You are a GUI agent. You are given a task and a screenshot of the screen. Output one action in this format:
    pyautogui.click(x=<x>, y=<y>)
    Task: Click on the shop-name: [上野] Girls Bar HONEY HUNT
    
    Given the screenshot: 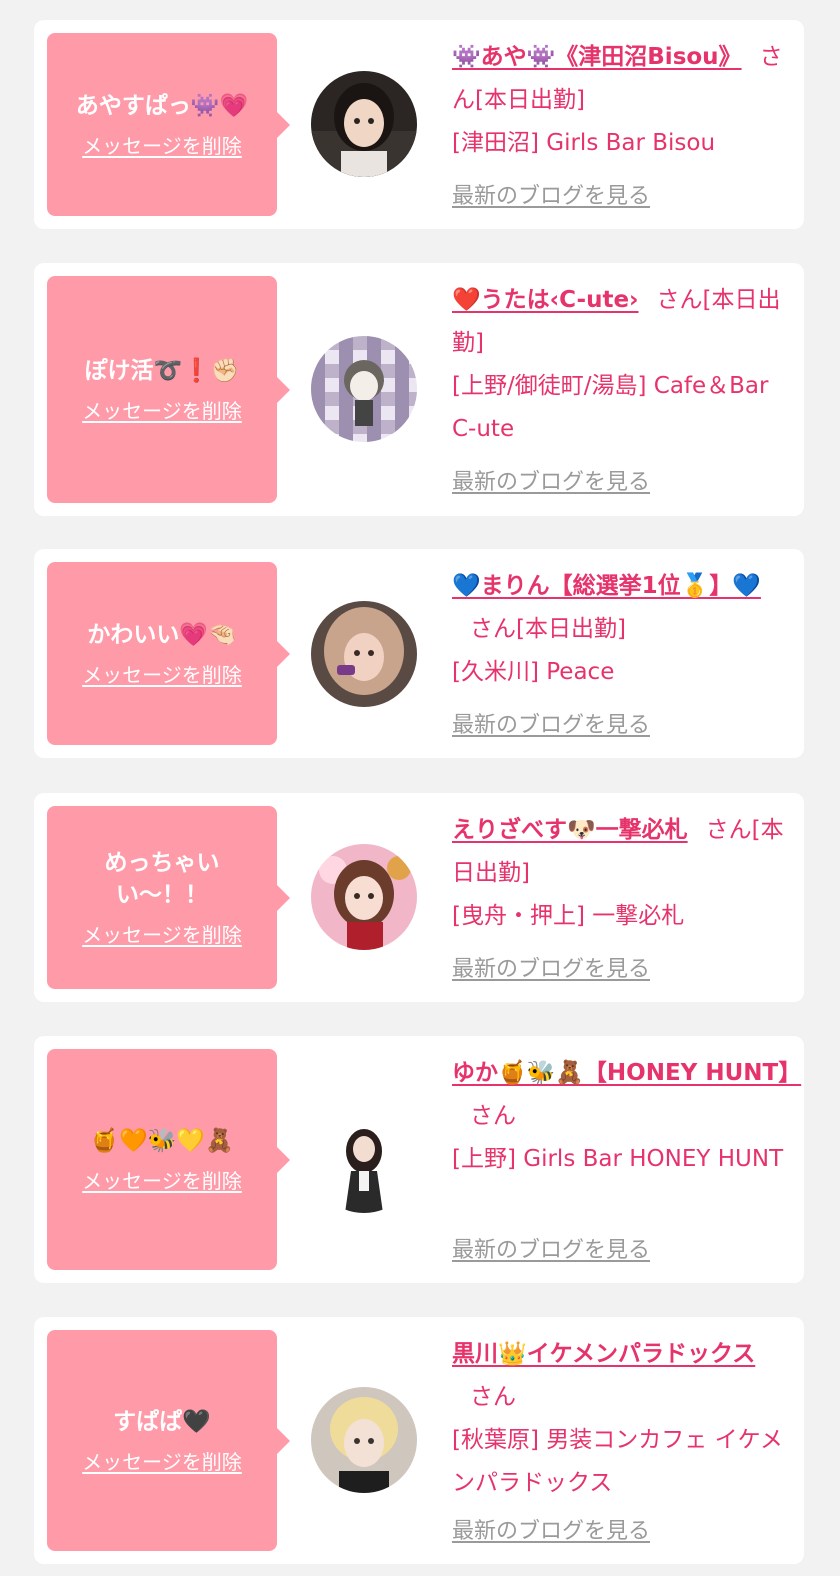 What is the action you would take?
    pyautogui.click(x=618, y=1159)
    